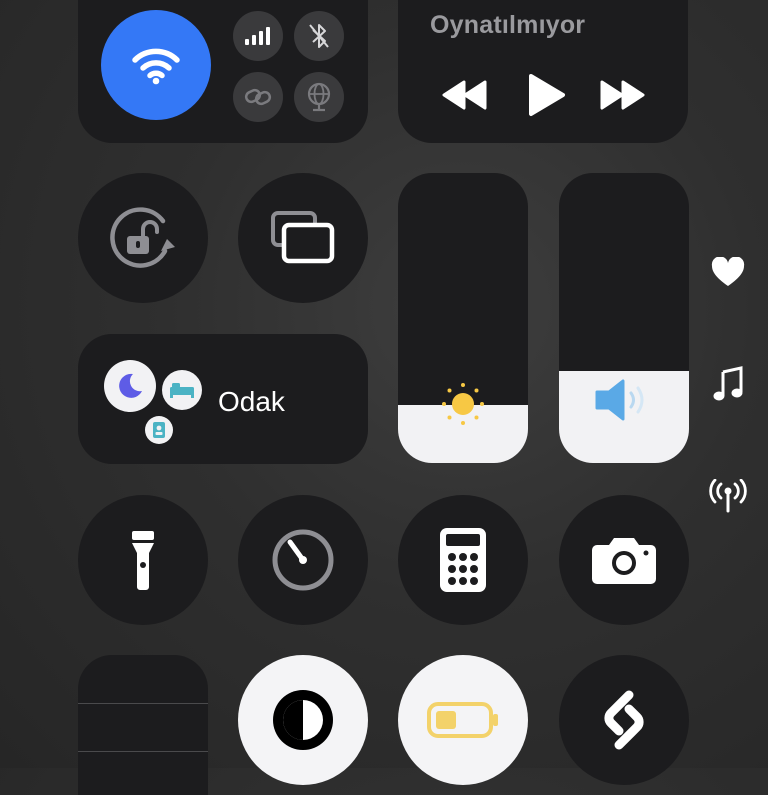 This screenshot has width=768, height=795. I want to click on music-page-indicator, so click(728, 384).